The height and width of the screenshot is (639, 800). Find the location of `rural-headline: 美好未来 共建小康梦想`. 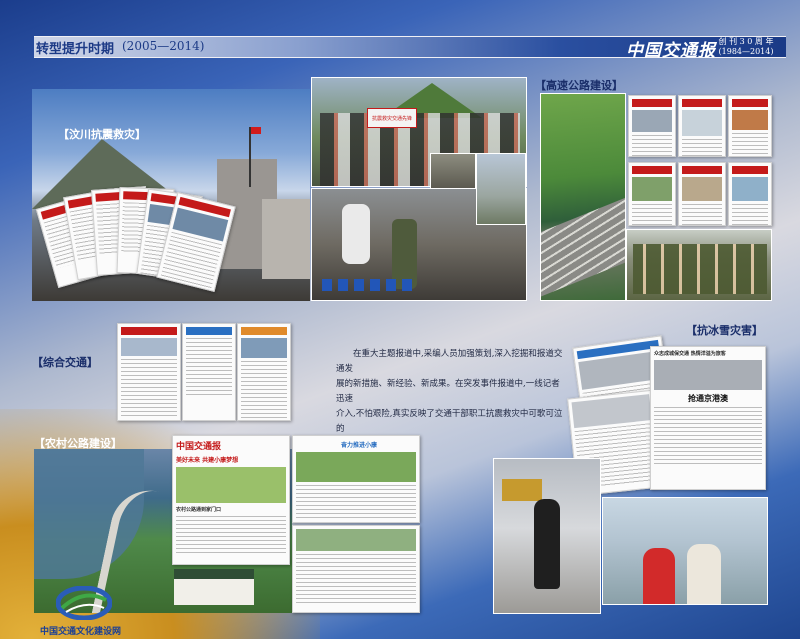

rural-headline: 美好未来 共建小康梦想 is located at coordinates (207, 460).